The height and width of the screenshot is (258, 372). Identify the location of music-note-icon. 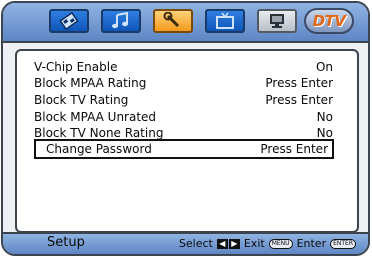
(120, 20).